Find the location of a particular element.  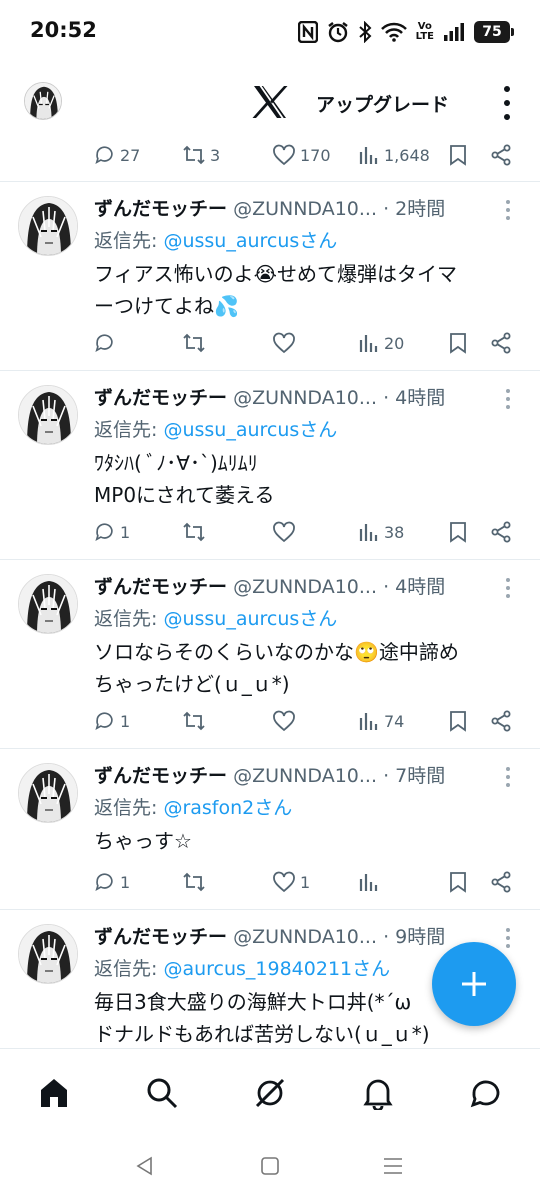

like-button: 1 is located at coordinates (291, 882).